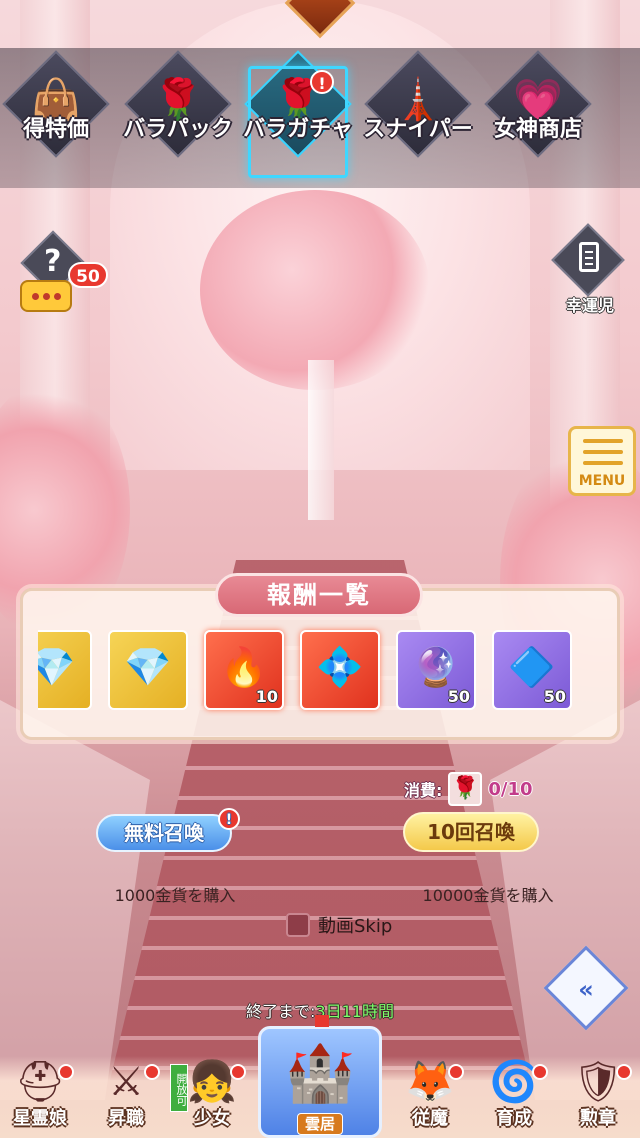 Image resolution: width=640 pixels, height=1138 pixels. What do you see at coordinates (430, 1082) in the screenshot?
I see `fox-mask-icon: 🦊` at bounding box center [430, 1082].